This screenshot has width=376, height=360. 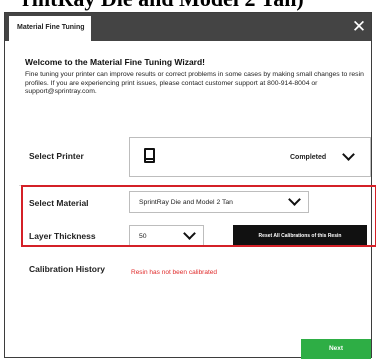 What do you see at coordinates (348, 154) in the screenshot?
I see `chevron-down-icon` at bounding box center [348, 154].